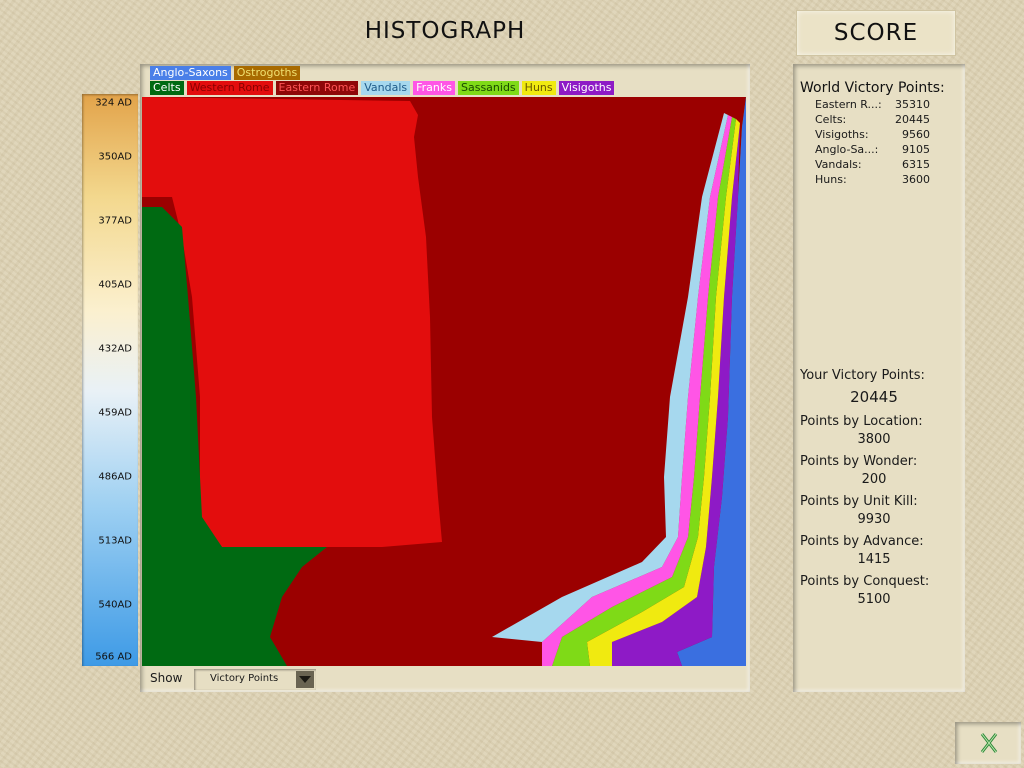 The width and height of the screenshot is (1024, 768). I want to click on exit-frame, so click(988, 743).